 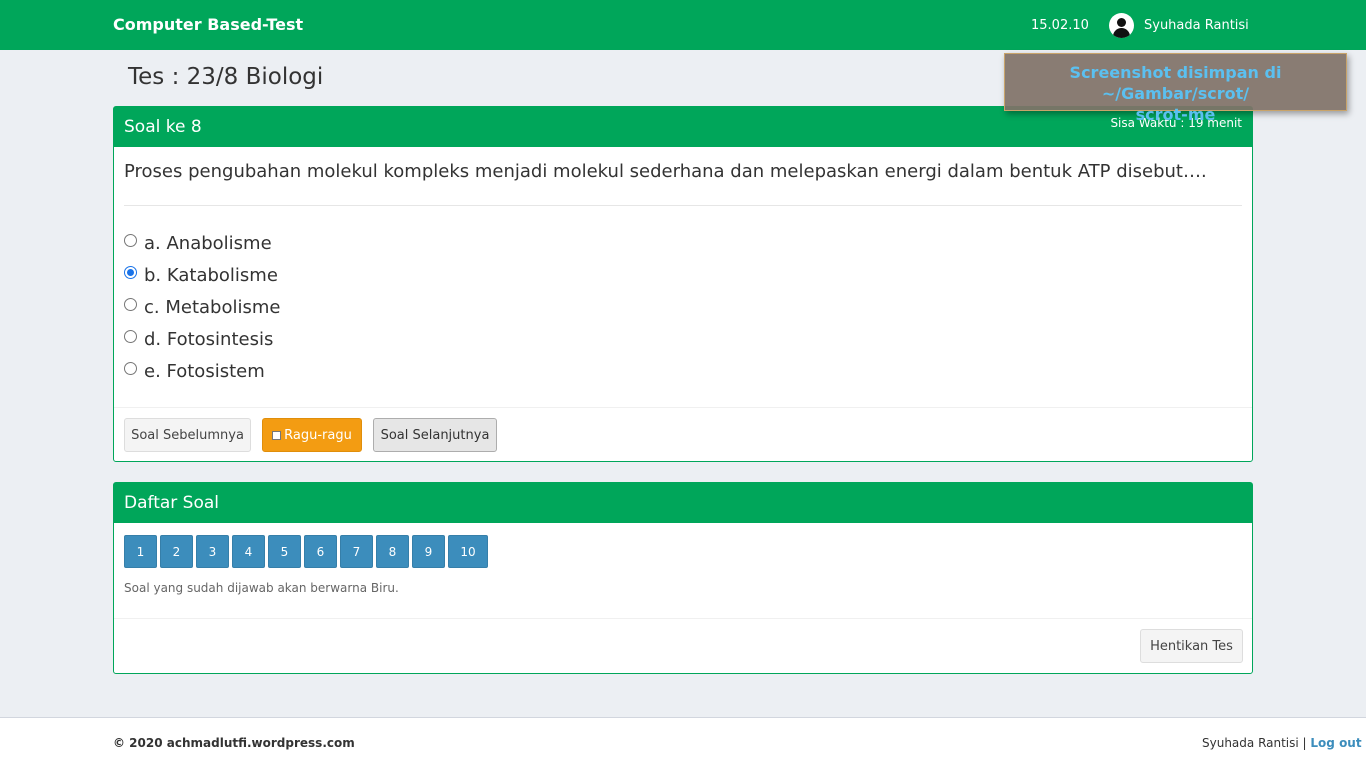 I want to click on notification-line-2: scrot-me, so click(x=1175, y=114).